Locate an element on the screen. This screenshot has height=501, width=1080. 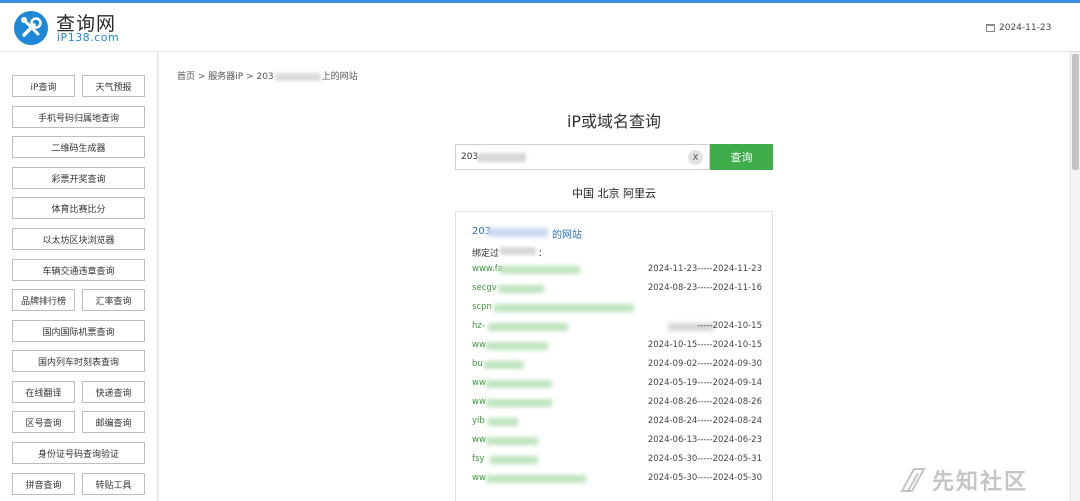
domain-link: bu is located at coordinates (477, 364).